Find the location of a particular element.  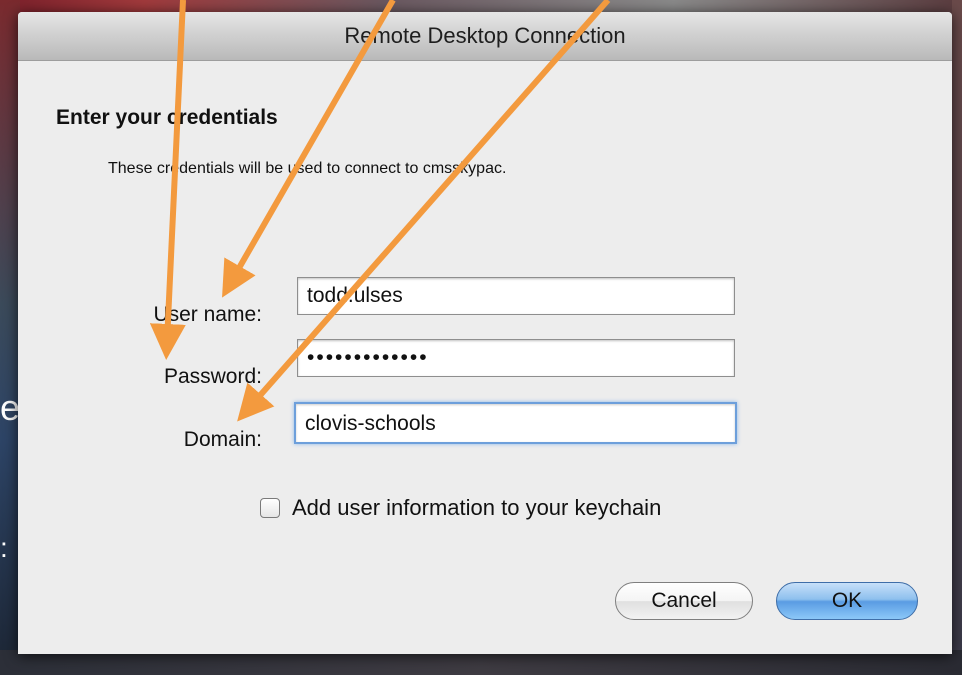

desktop-background-right is located at coordinates (957, 337).